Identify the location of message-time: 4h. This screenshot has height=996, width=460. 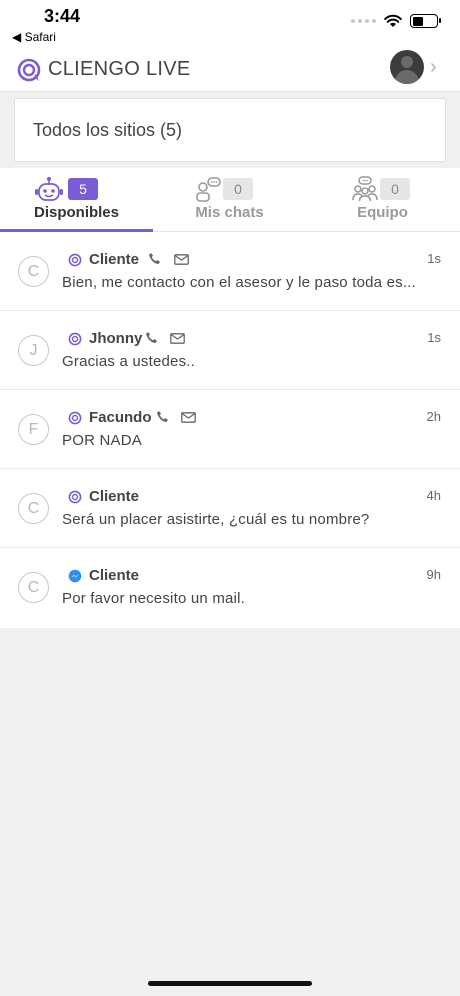
(433, 495).